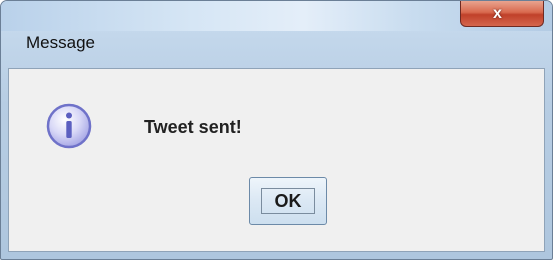  I want to click on close-button: x, so click(502, 14).